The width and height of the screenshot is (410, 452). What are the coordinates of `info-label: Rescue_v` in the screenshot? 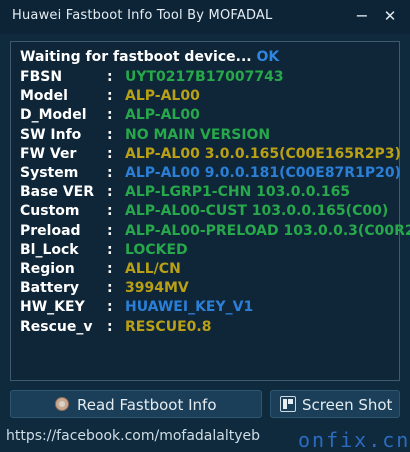 It's located at (56, 326).